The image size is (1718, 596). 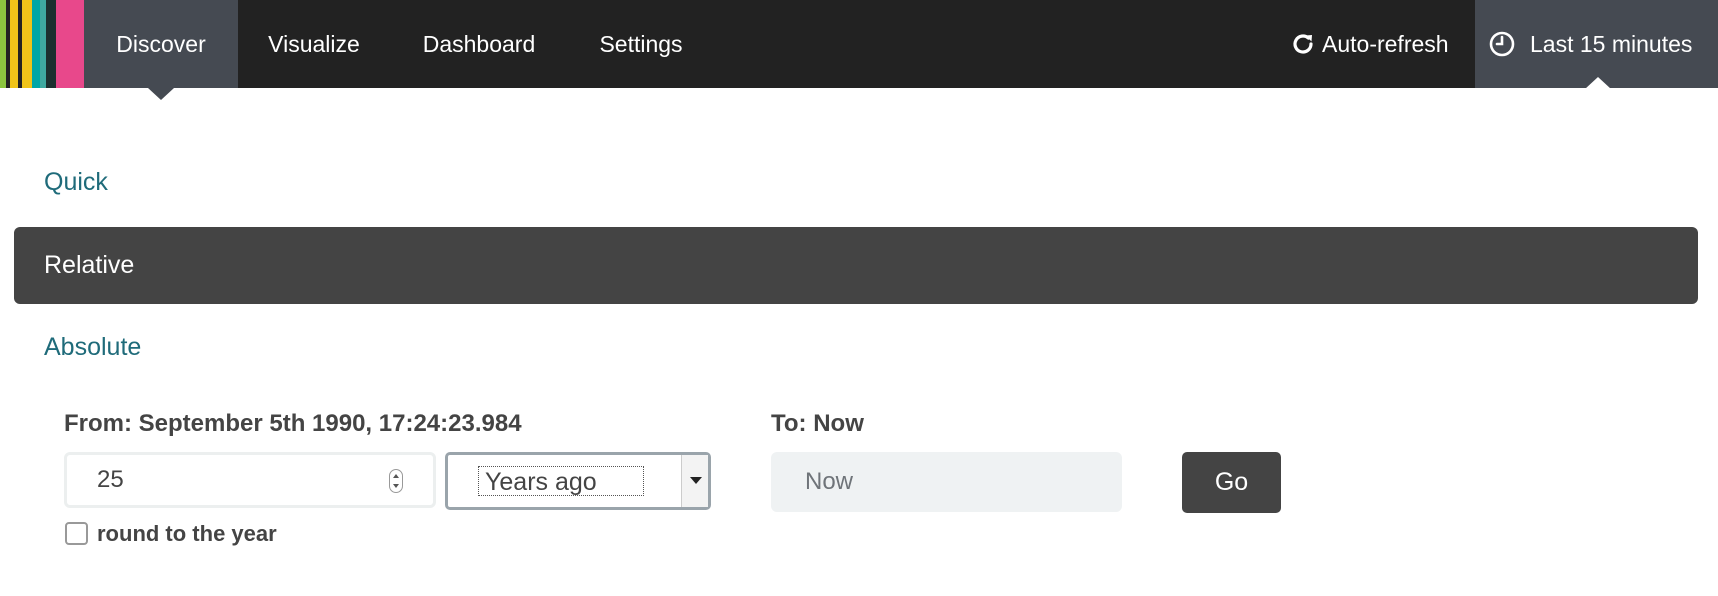 I want to click on nav-dashboard-label: Dashboard, so click(x=479, y=44).